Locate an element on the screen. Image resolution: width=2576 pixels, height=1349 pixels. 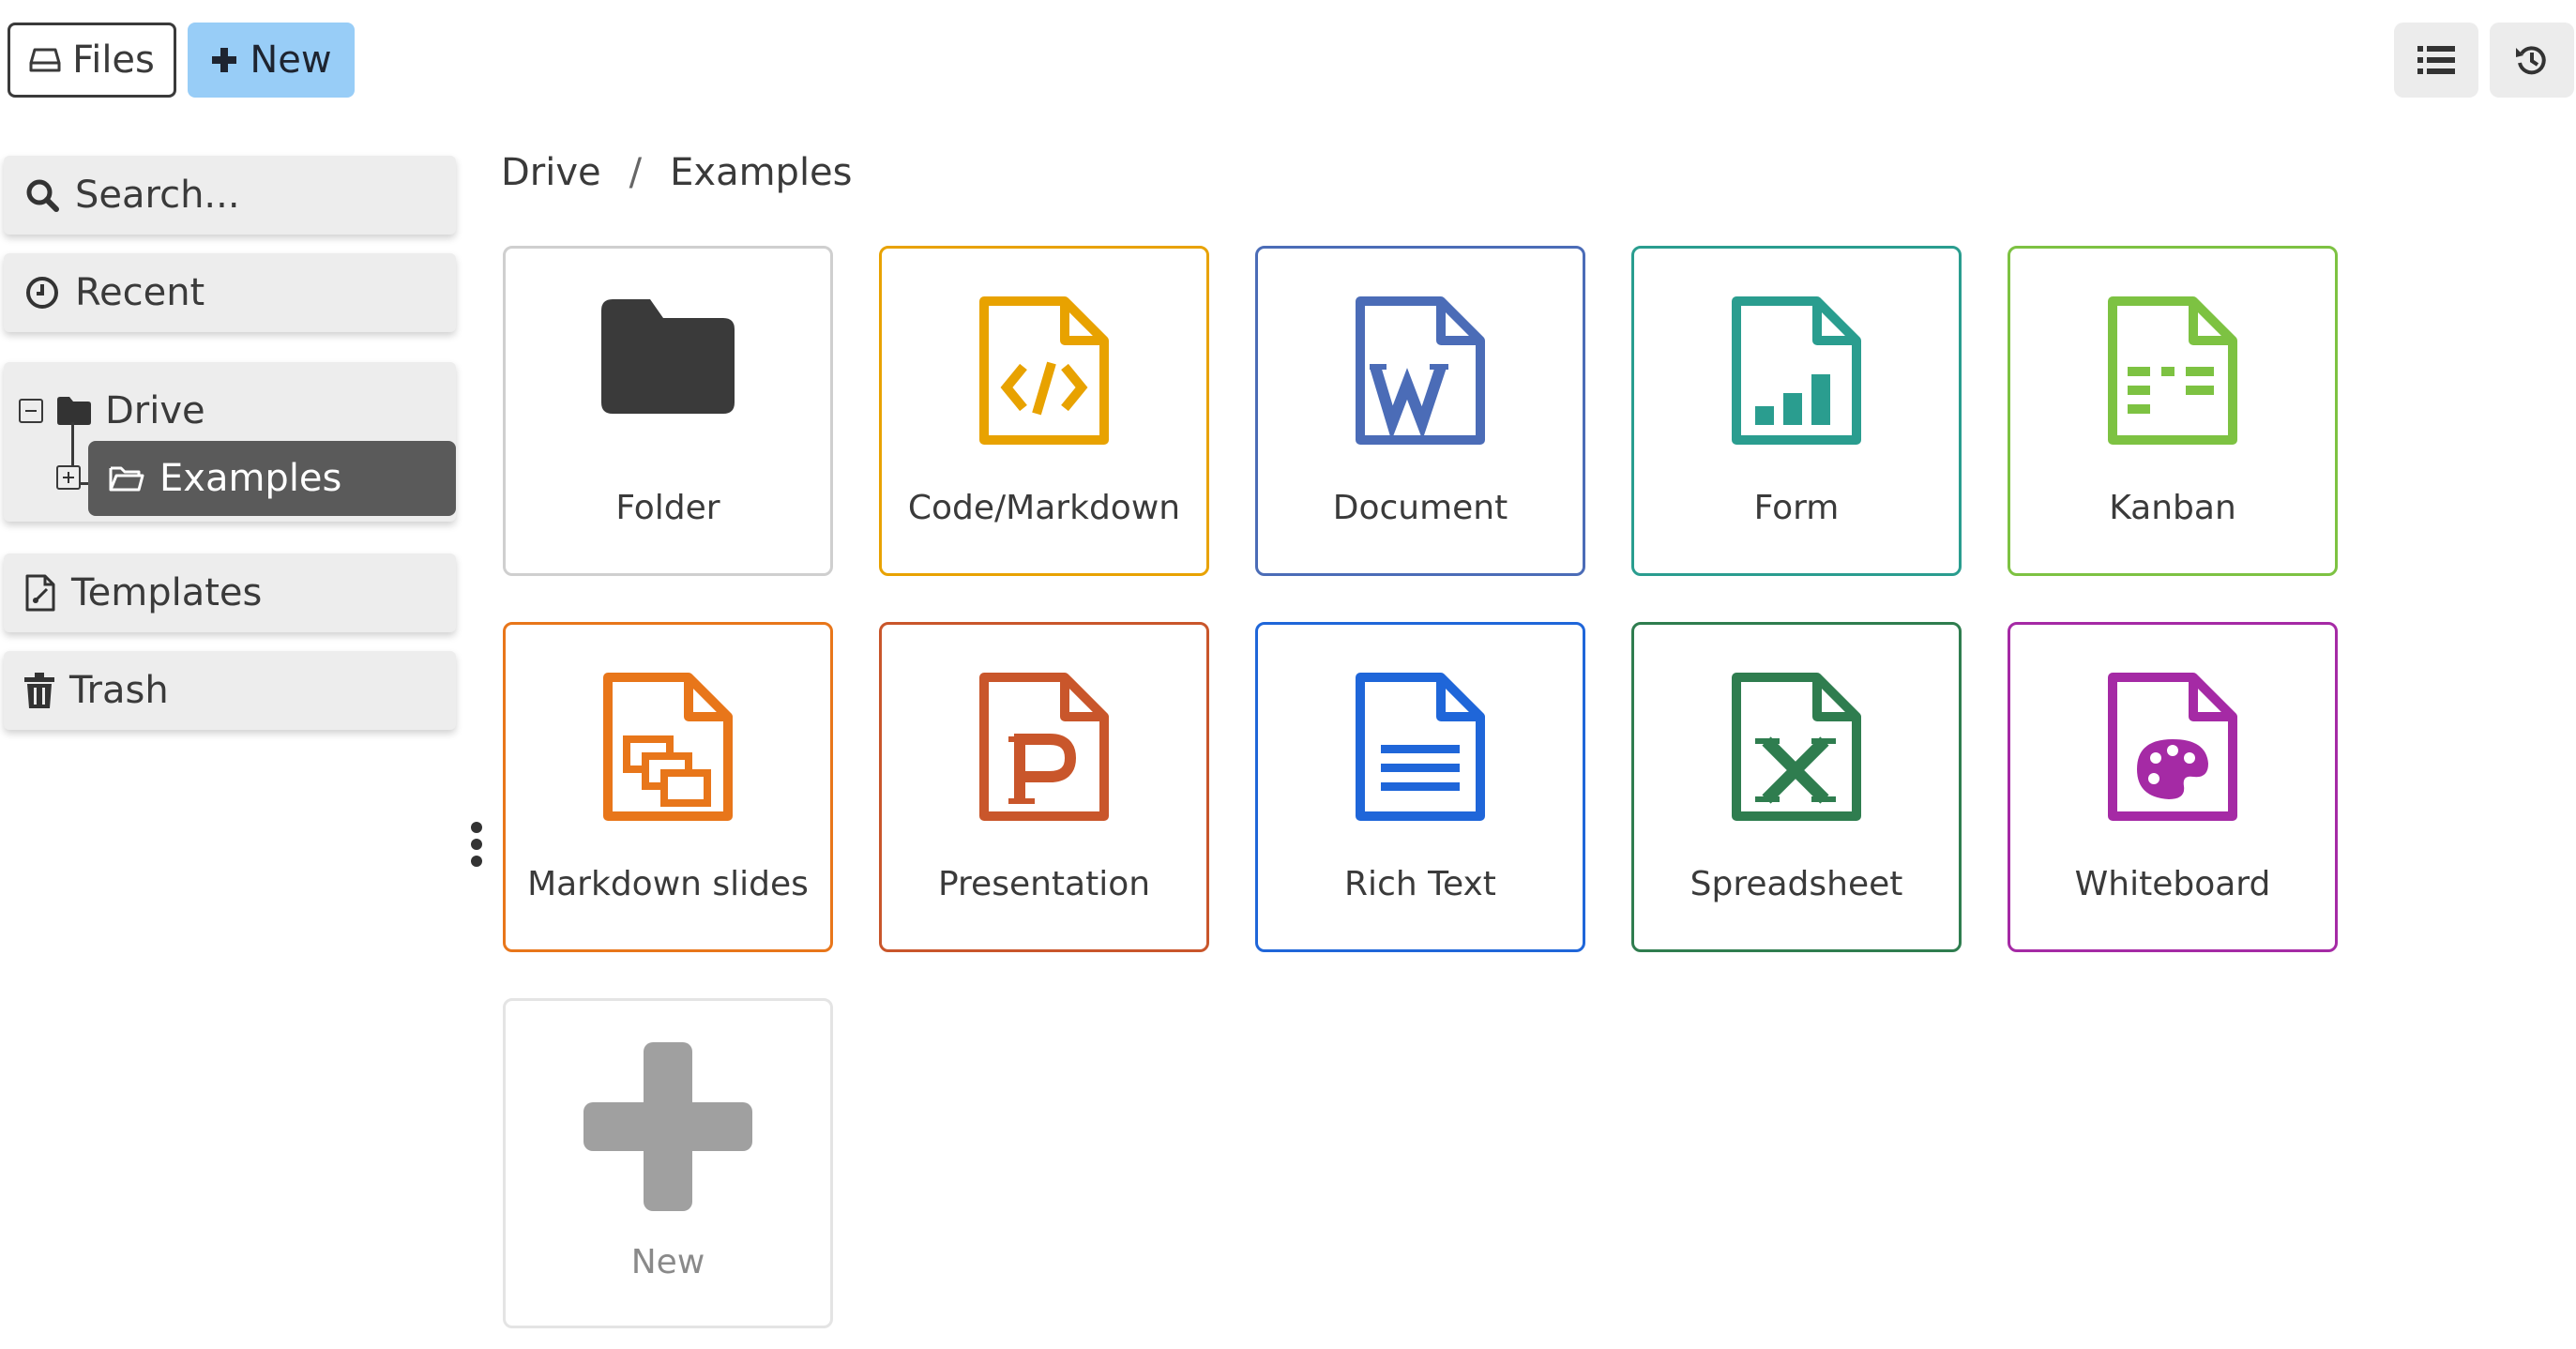
code-file-icon is located at coordinates (1044, 370).